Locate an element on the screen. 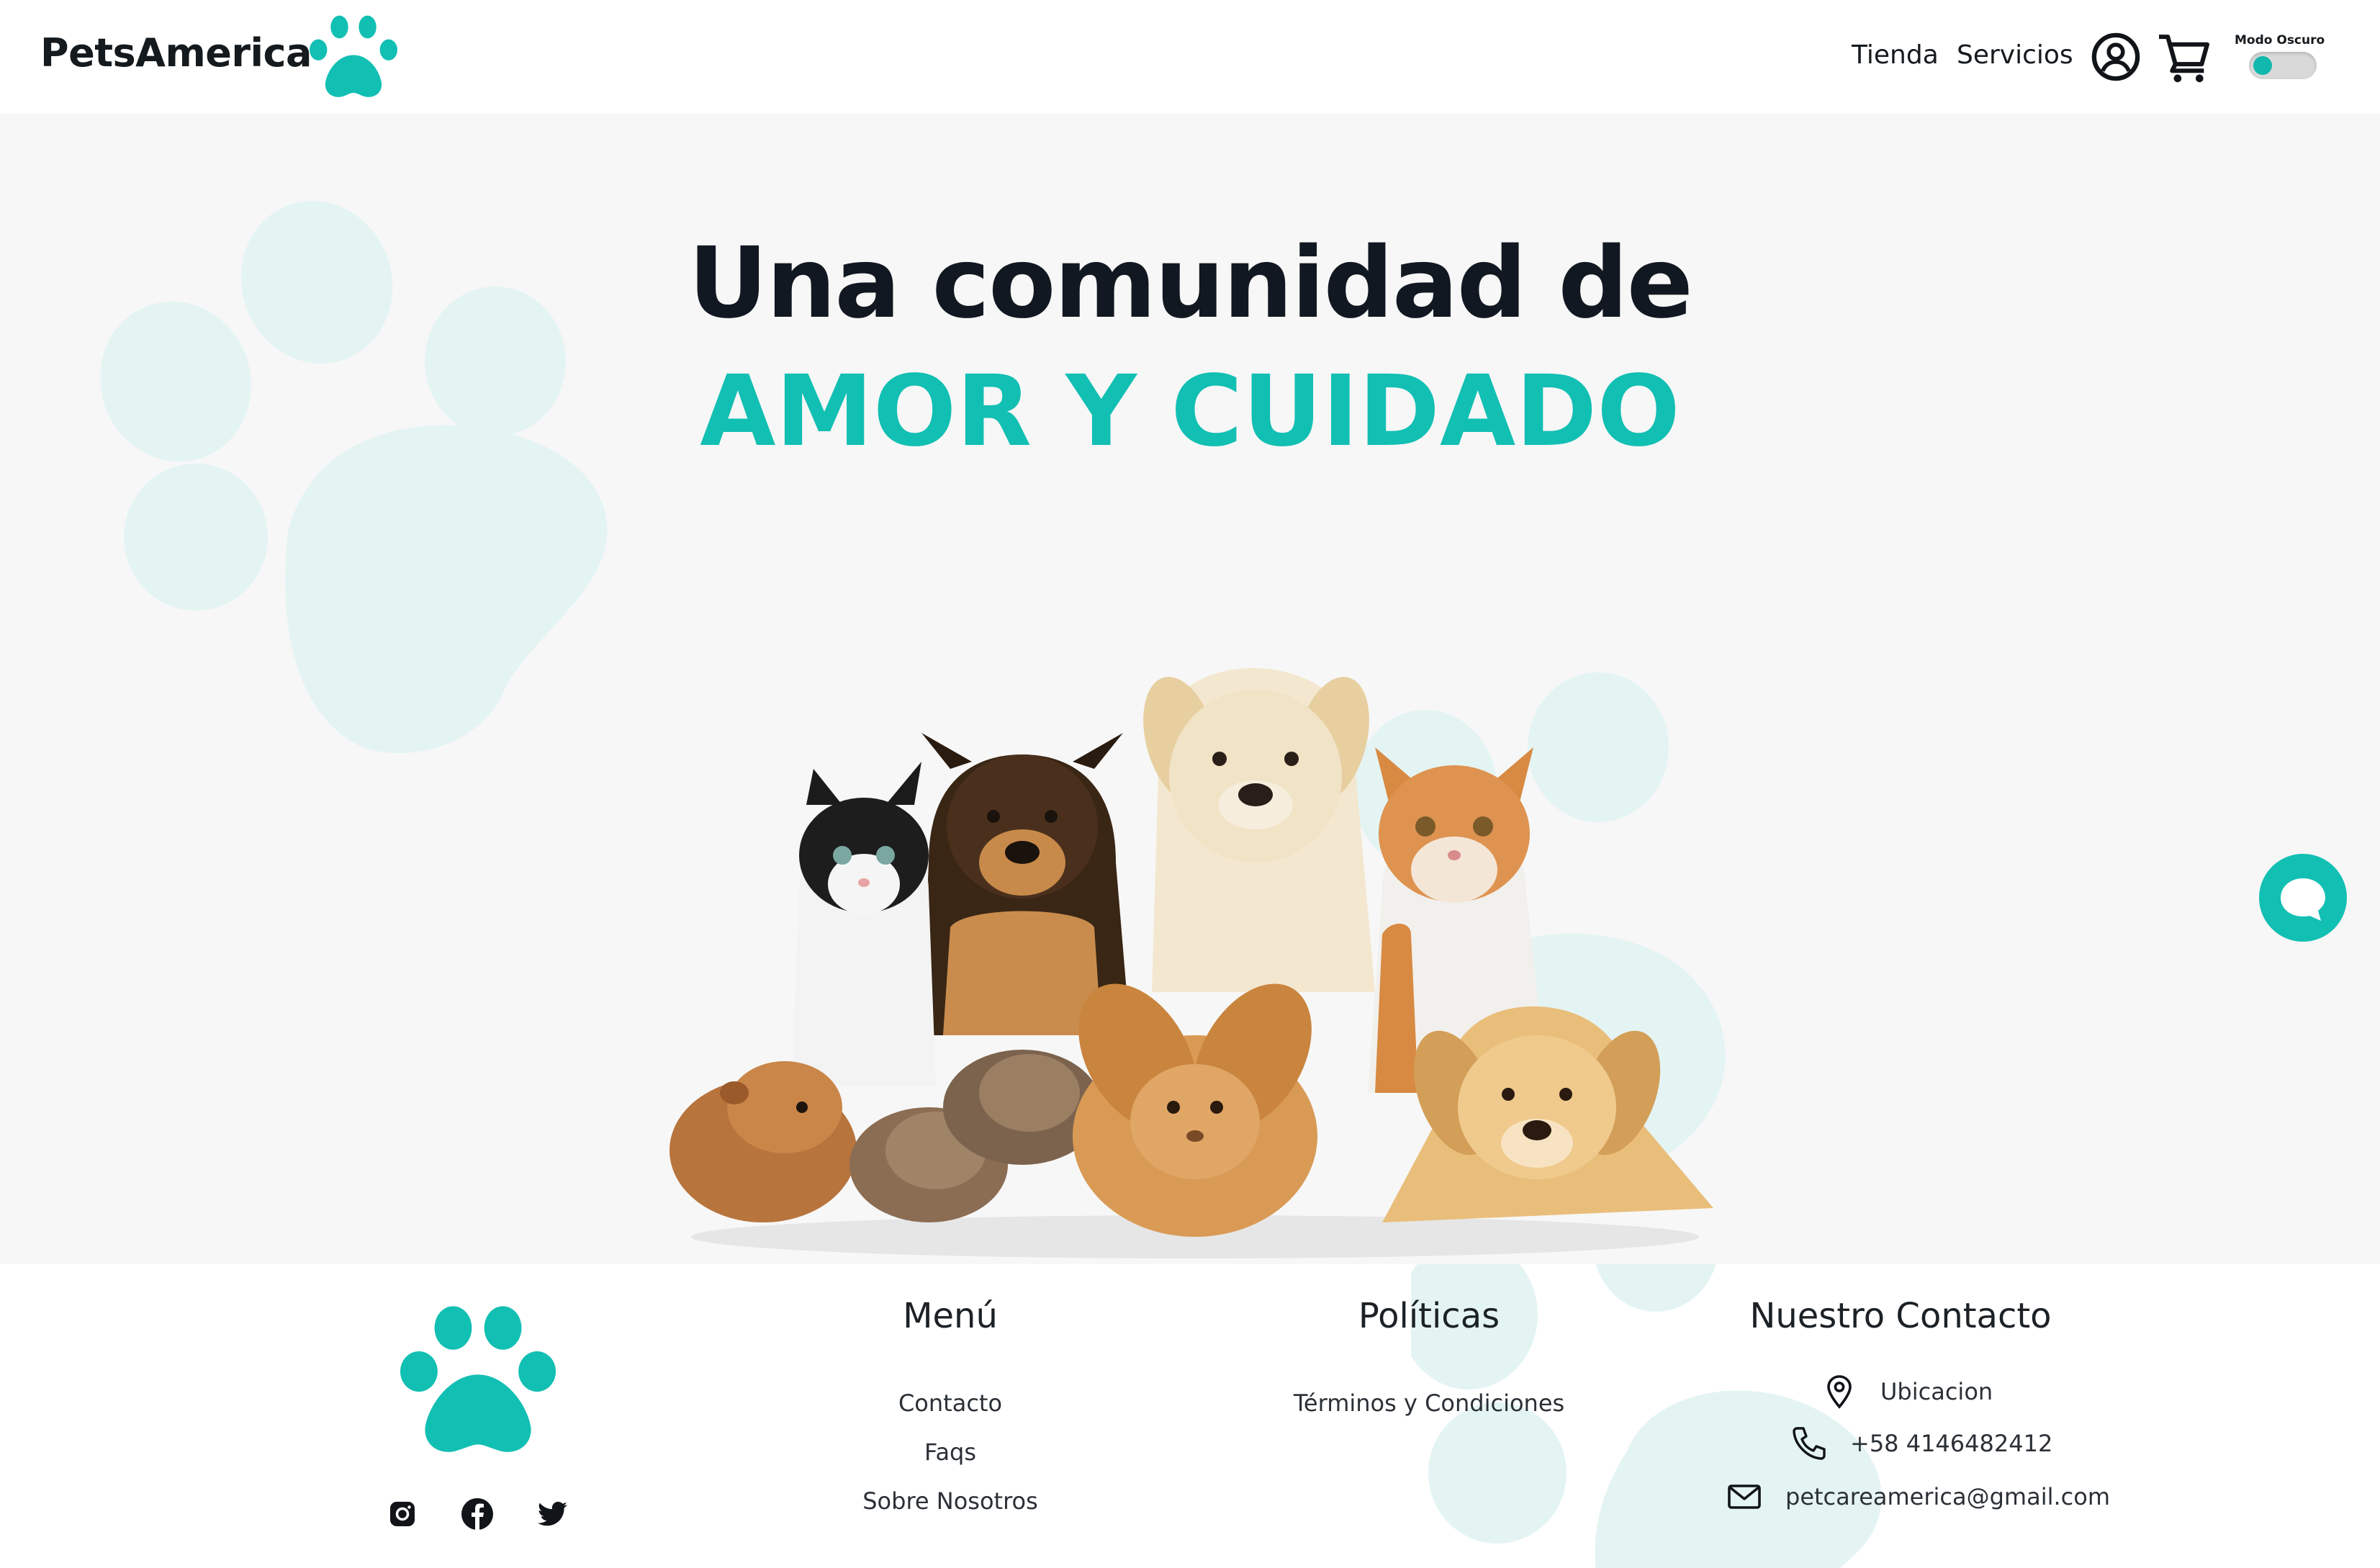  contact-phone-text: +58 4146482412 is located at coordinates (1951, 1443).